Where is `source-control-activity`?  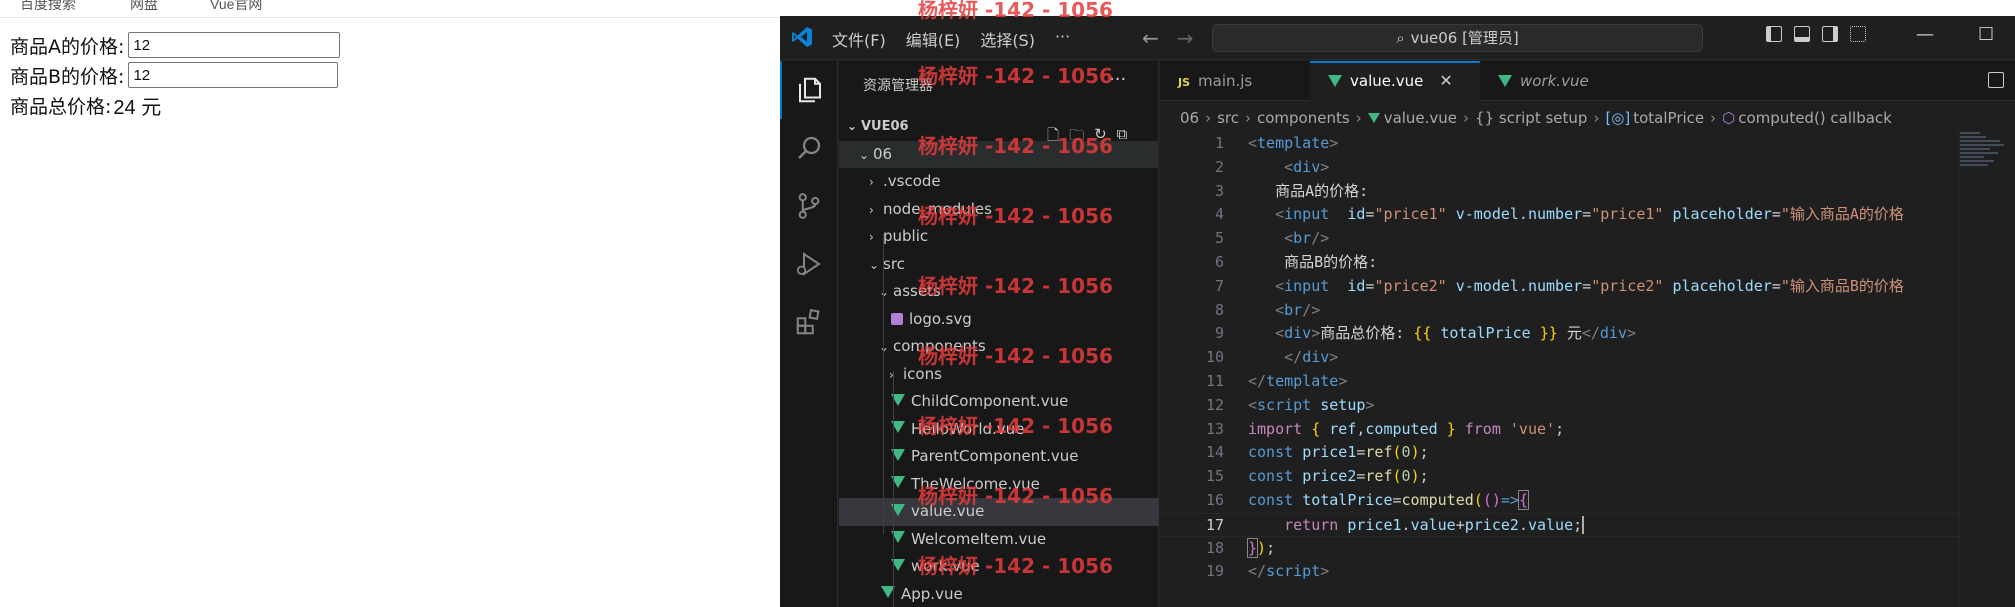
source-control-activity is located at coordinates (809, 206).